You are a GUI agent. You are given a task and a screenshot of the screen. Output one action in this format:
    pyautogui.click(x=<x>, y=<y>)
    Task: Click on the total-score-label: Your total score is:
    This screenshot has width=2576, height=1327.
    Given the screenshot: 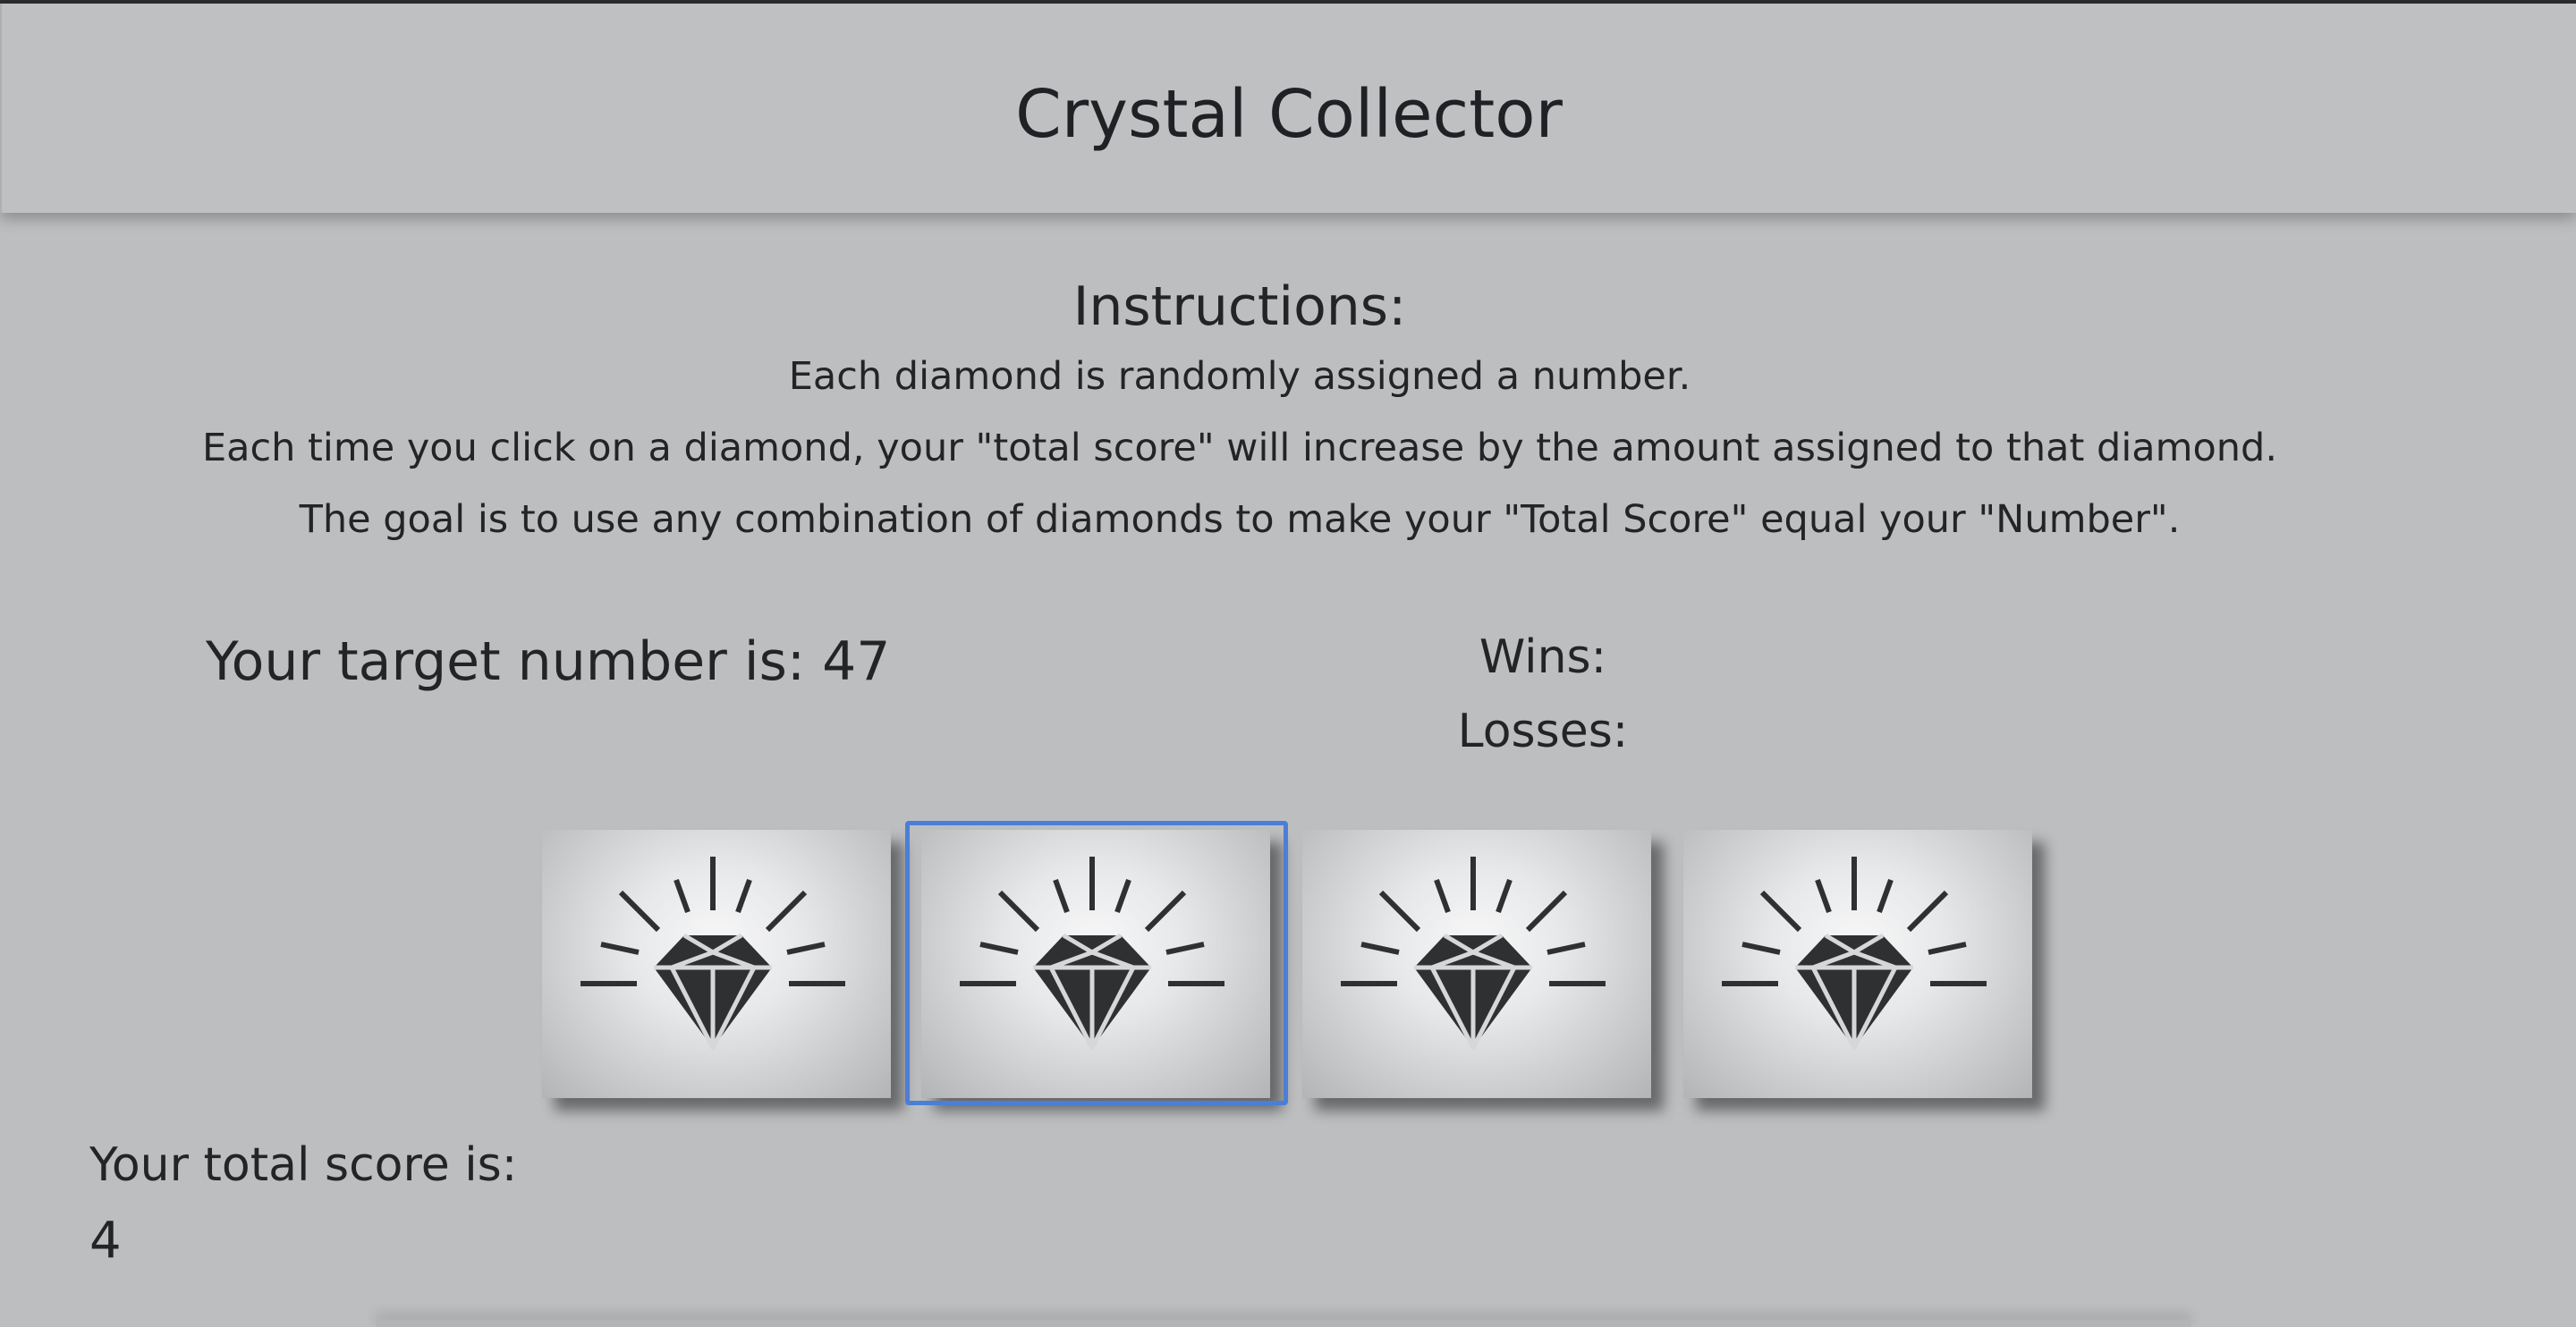 What is the action you would take?
    pyautogui.click(x=303, y=1165)
    